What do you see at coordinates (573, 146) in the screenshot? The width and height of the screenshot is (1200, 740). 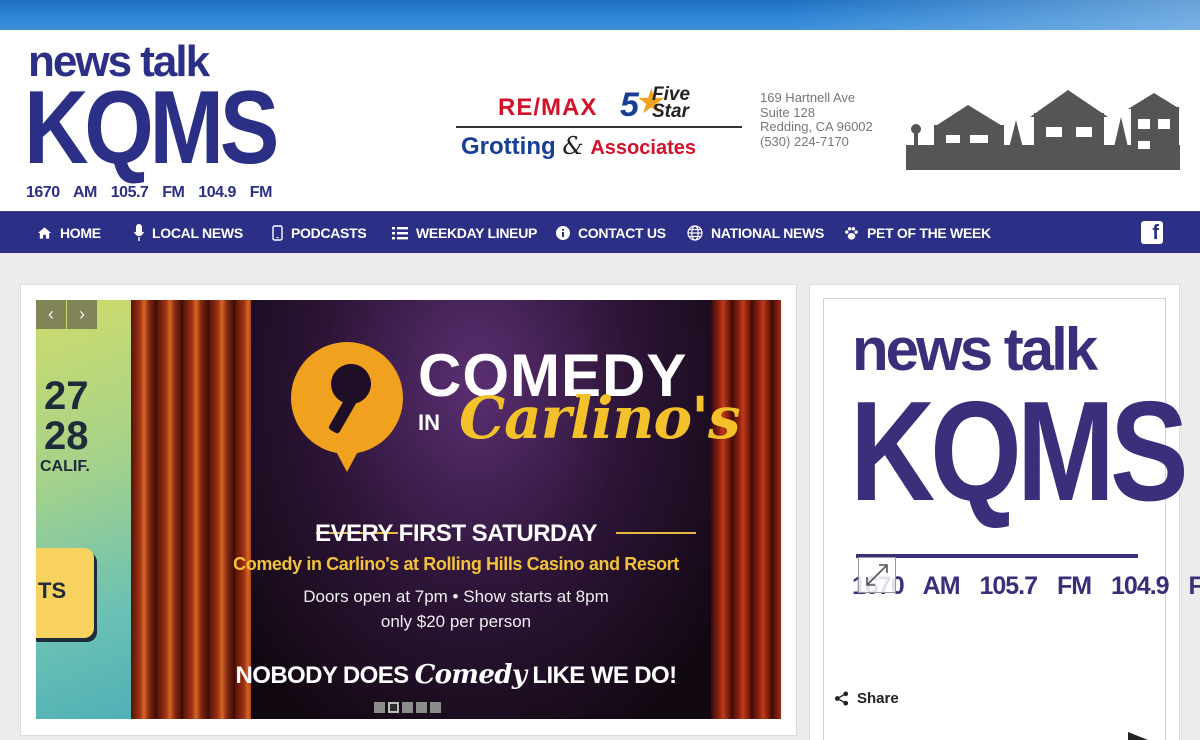 I see `ampersand: &` at bounding box center [573, 146].